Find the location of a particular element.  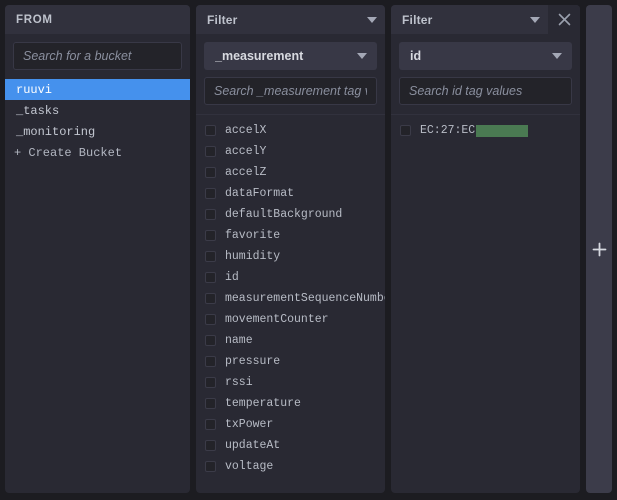

tag-value-row: temperature is located at coordinates (290, 403).